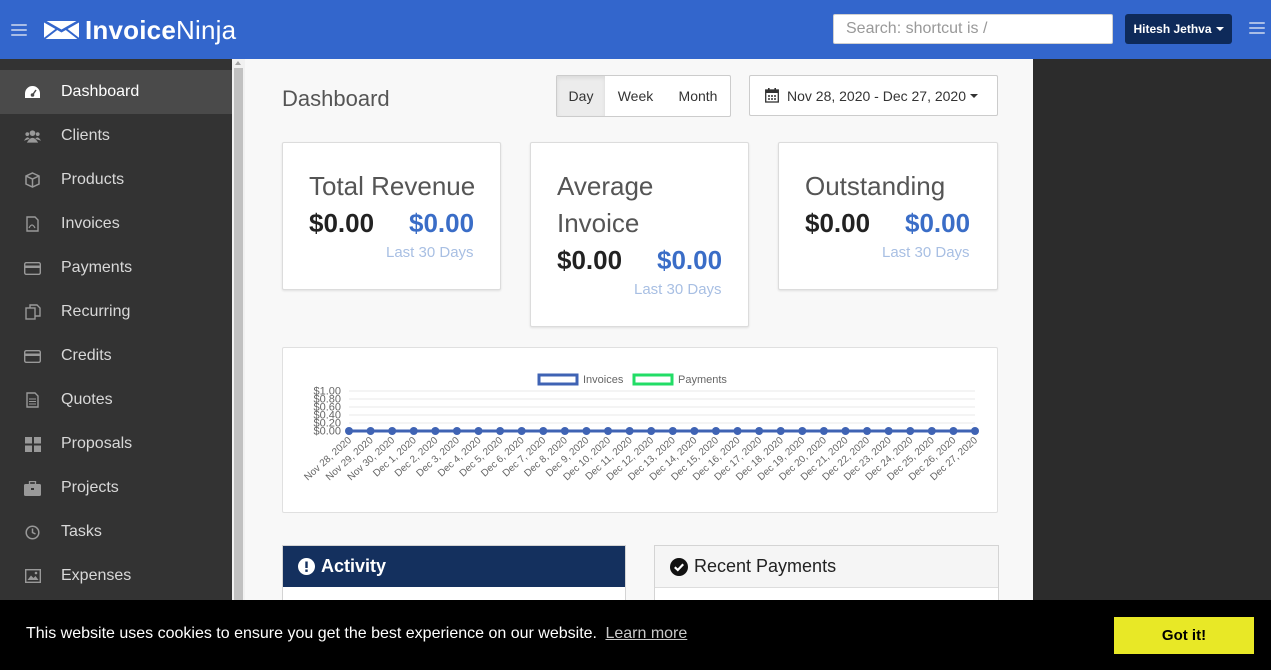 This screenshot has width=1271, height=670. What do you see at coordinates (765, 566) in the screenshot?
I see `recent-payments-title: Recent Payments` at bounding box center [765, 566].